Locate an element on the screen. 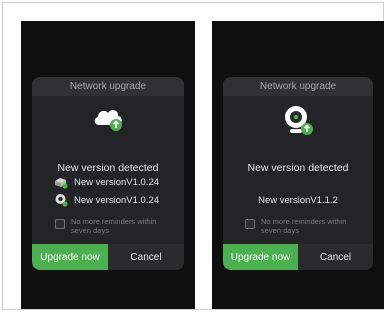 This screenshot has height=312, width=386. cloud-upgrade-icon is located at coordinates (108, 120).